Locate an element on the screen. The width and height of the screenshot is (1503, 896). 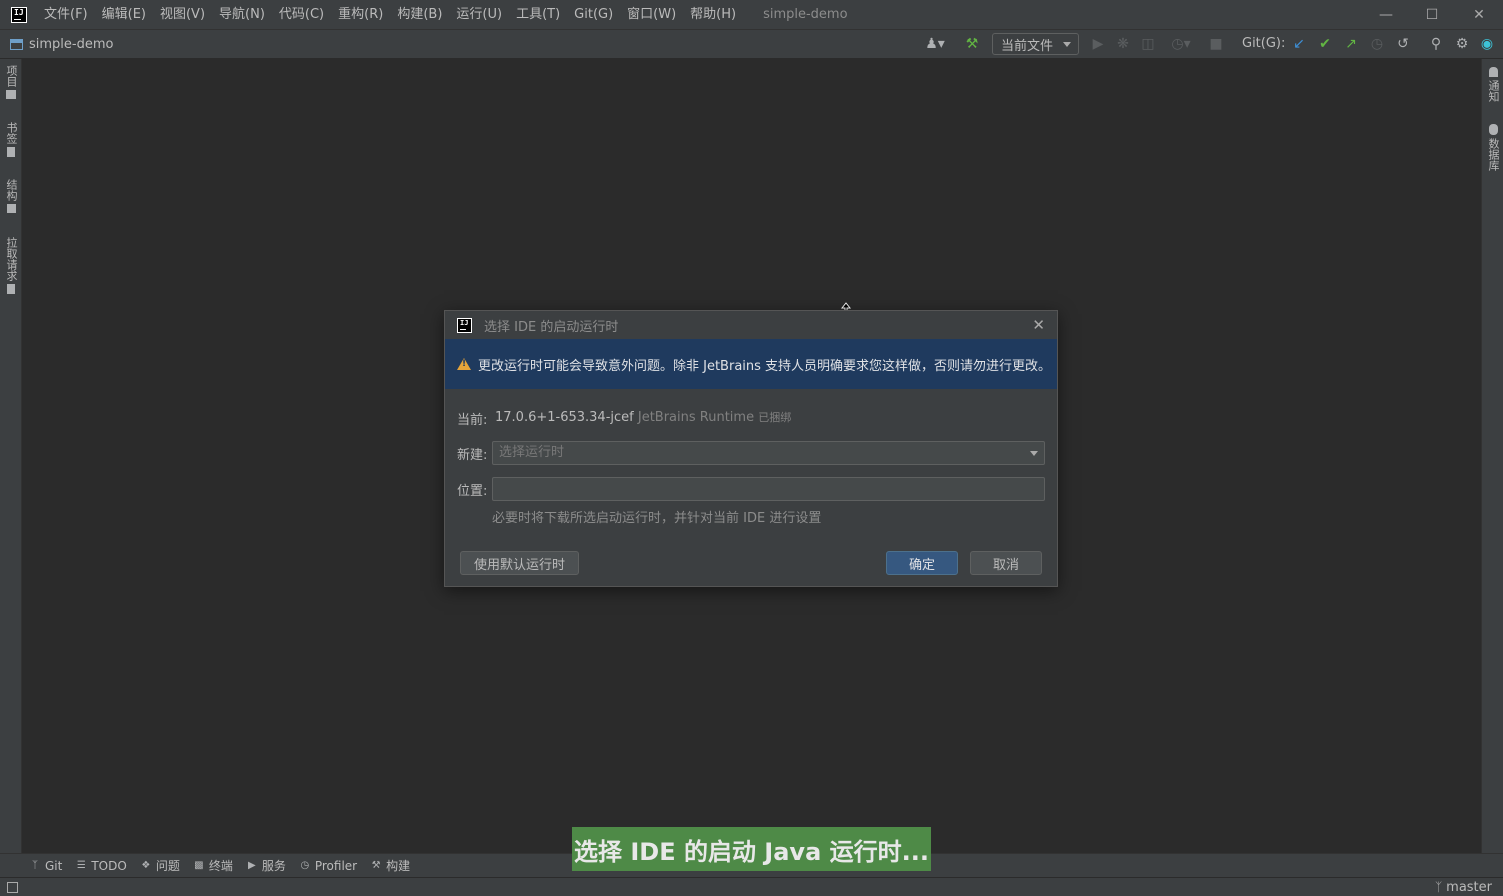
status-bar: ᛉ master is located at coordinates (751, 886).